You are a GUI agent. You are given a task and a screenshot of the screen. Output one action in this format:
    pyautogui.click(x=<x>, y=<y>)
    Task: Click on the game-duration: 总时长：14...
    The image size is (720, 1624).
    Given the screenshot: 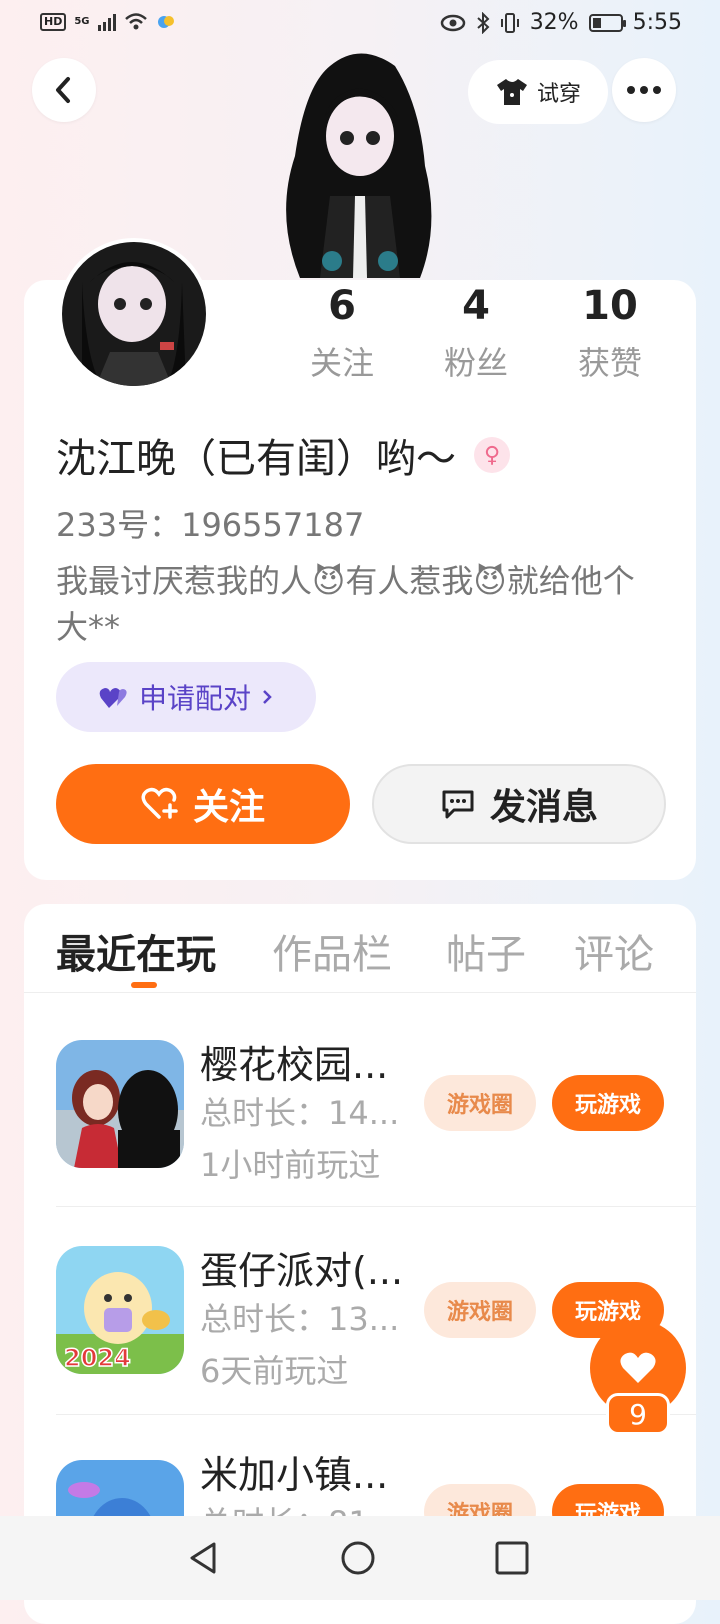 What is the action you would take?
    pyautogui.click(x=300, y=1113)
    